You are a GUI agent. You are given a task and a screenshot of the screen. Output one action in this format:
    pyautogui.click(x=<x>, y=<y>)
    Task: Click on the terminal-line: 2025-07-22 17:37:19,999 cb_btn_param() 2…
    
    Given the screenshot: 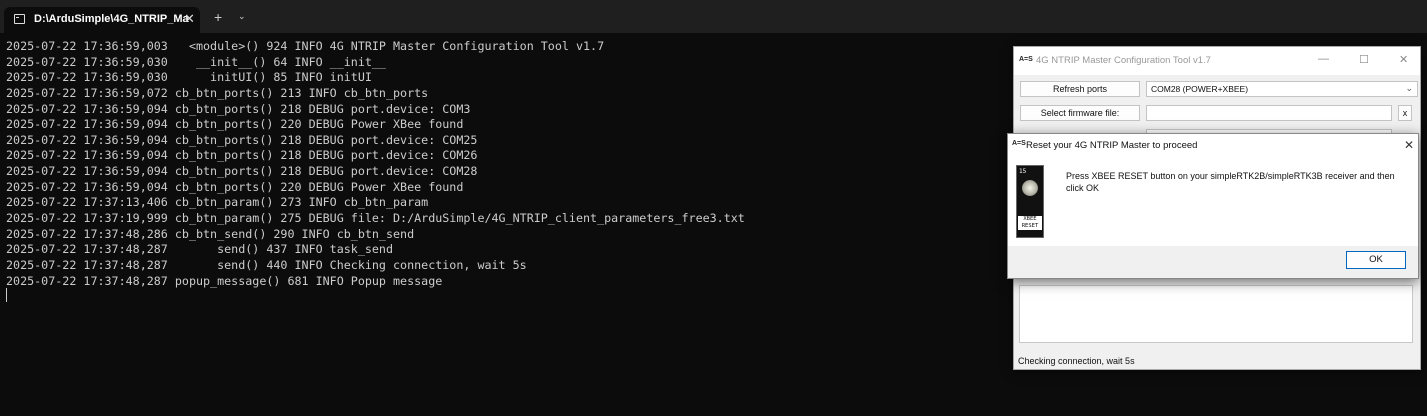 What is the action you would take?
    pyautogui.click(x=375, y=218)
    